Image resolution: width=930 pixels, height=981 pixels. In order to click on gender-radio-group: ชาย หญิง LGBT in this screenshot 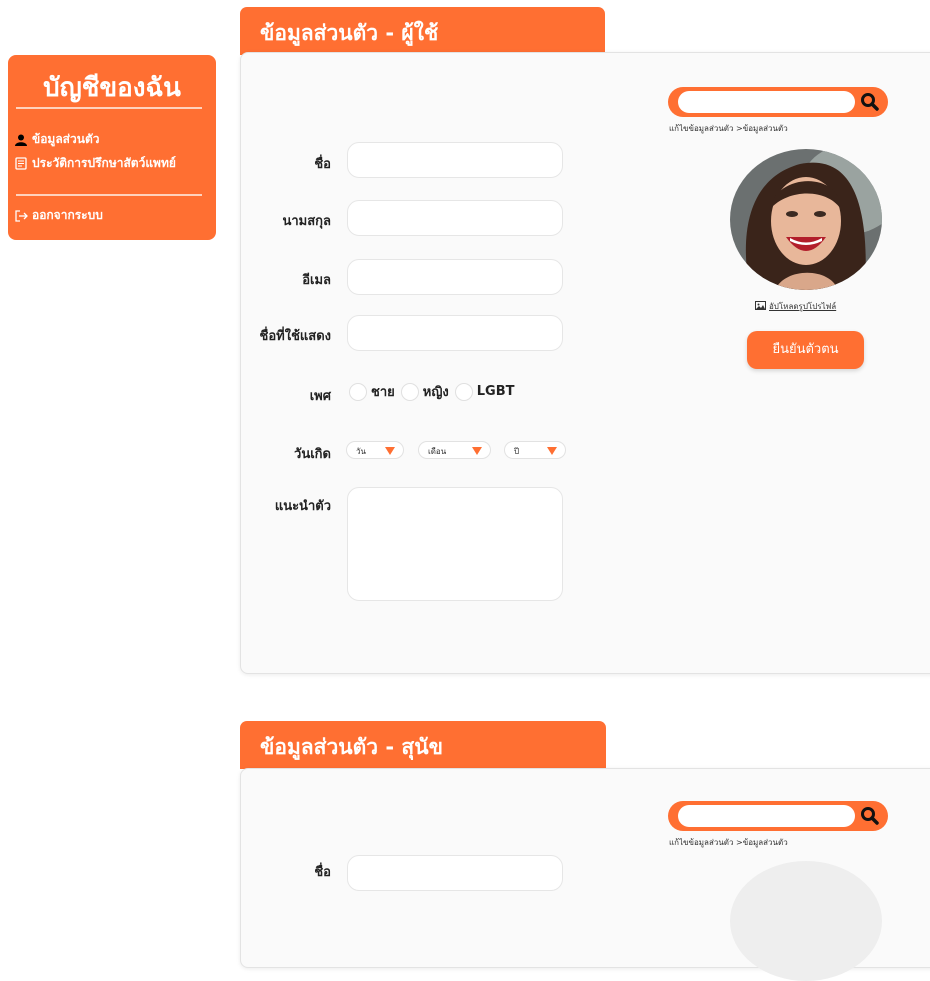, I will do `click(431, 391)`.